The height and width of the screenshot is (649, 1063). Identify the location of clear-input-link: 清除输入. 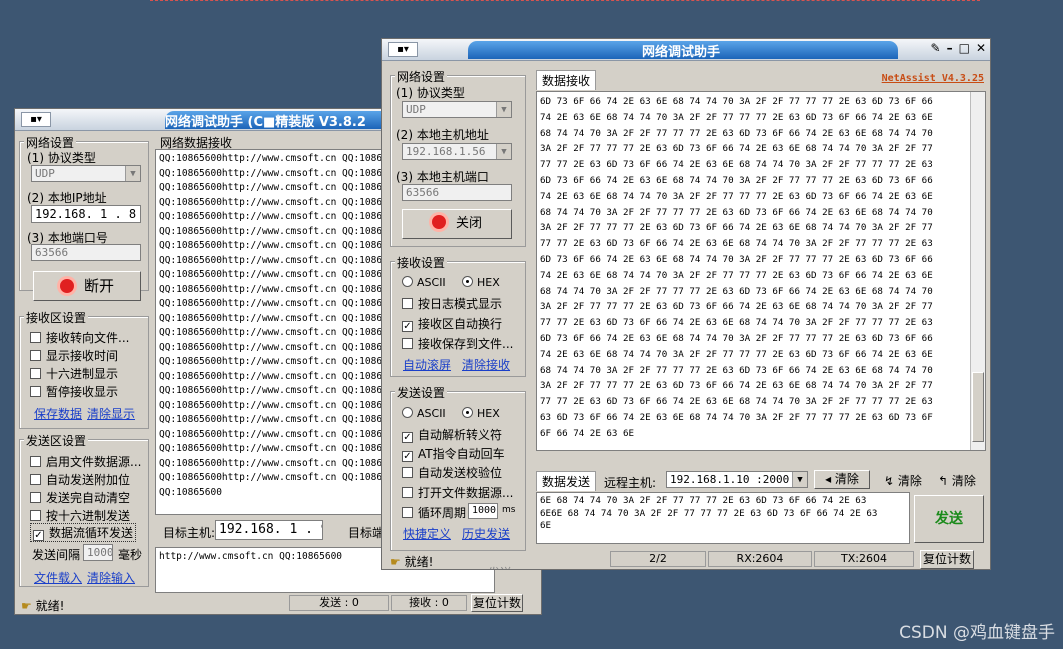
(111, 577).